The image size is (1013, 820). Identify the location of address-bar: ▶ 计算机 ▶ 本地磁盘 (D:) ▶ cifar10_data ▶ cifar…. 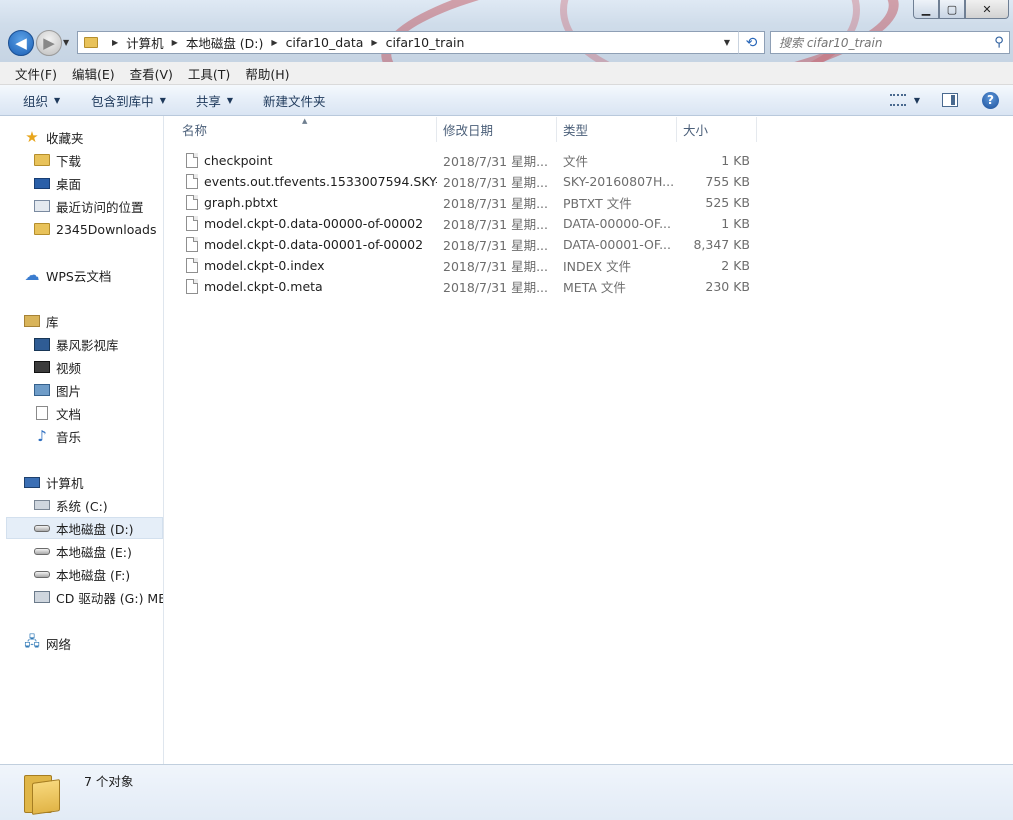
(421, 42).